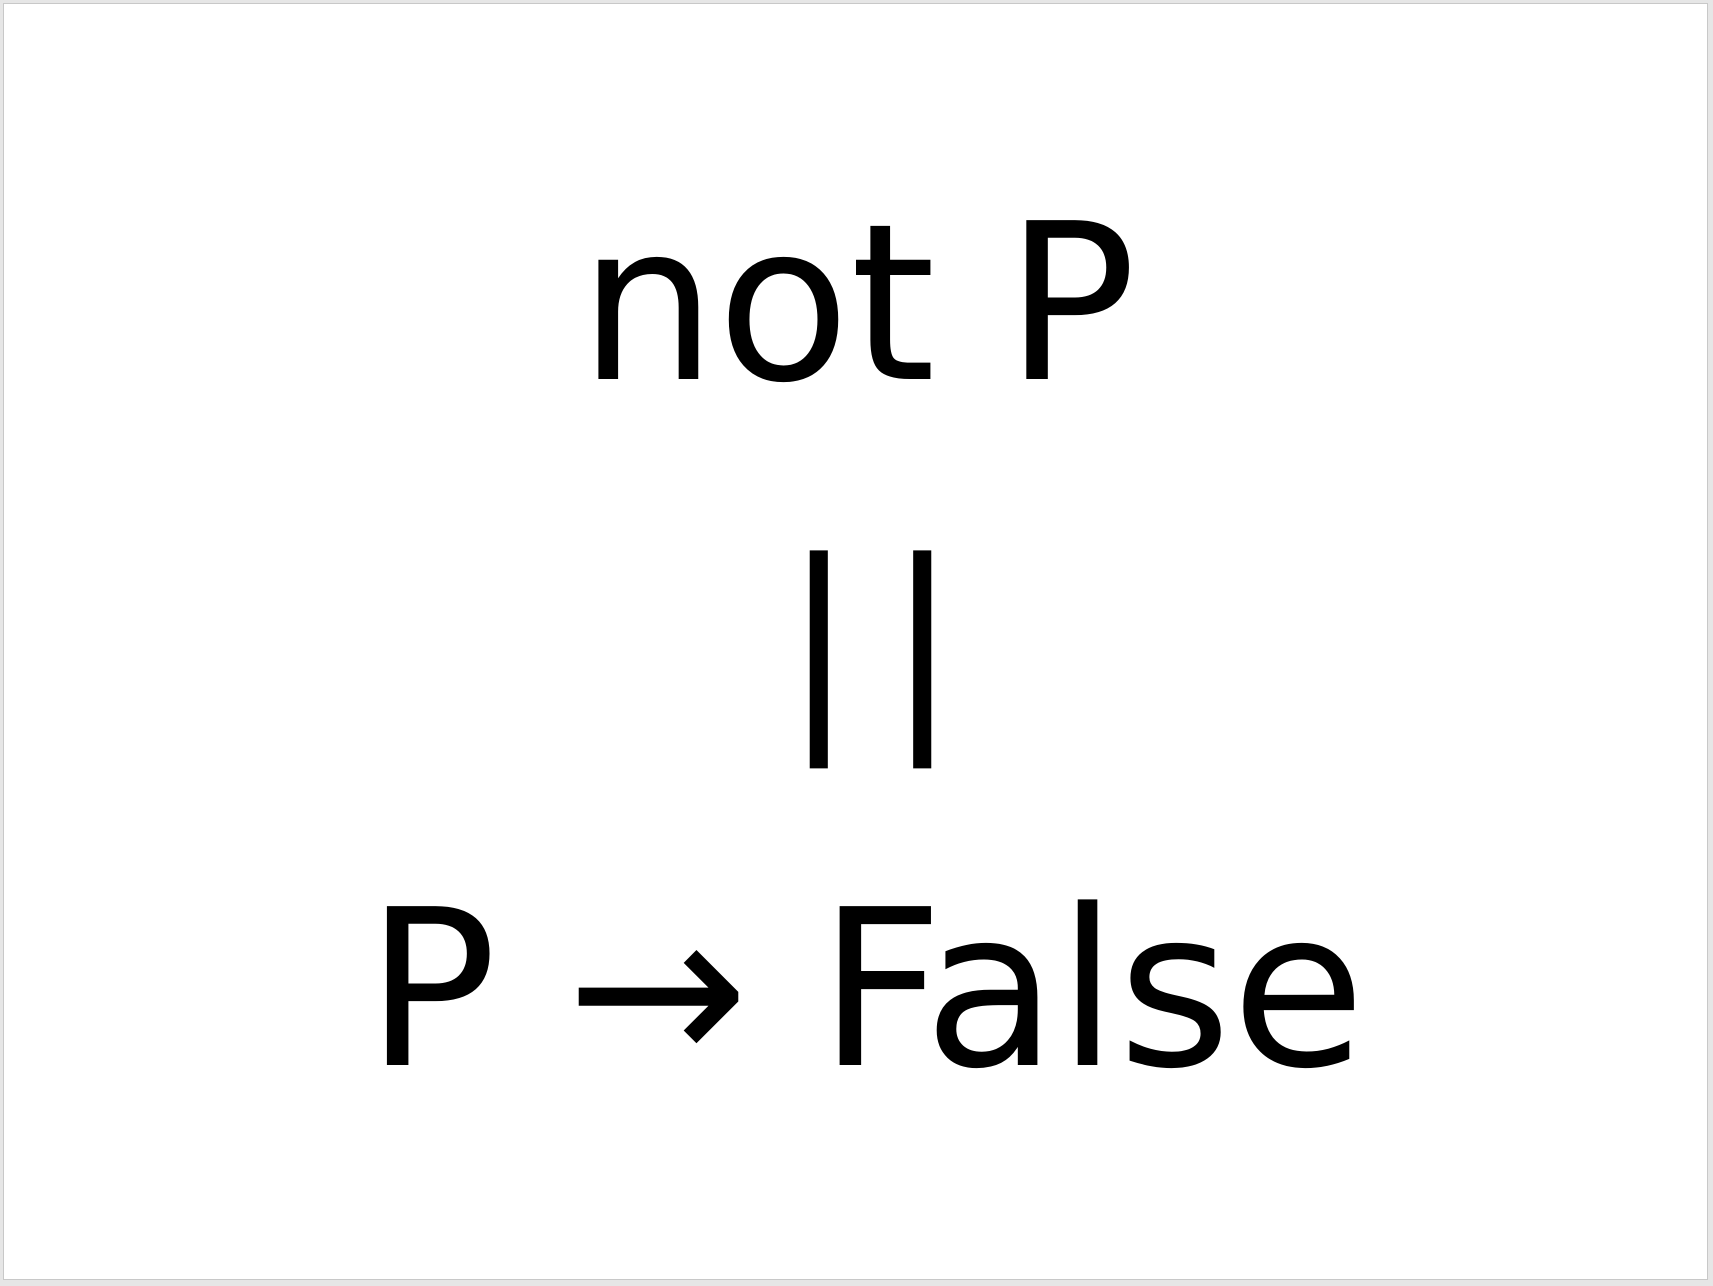  I want to click on expression-not-p: not P, so click(857, 304).